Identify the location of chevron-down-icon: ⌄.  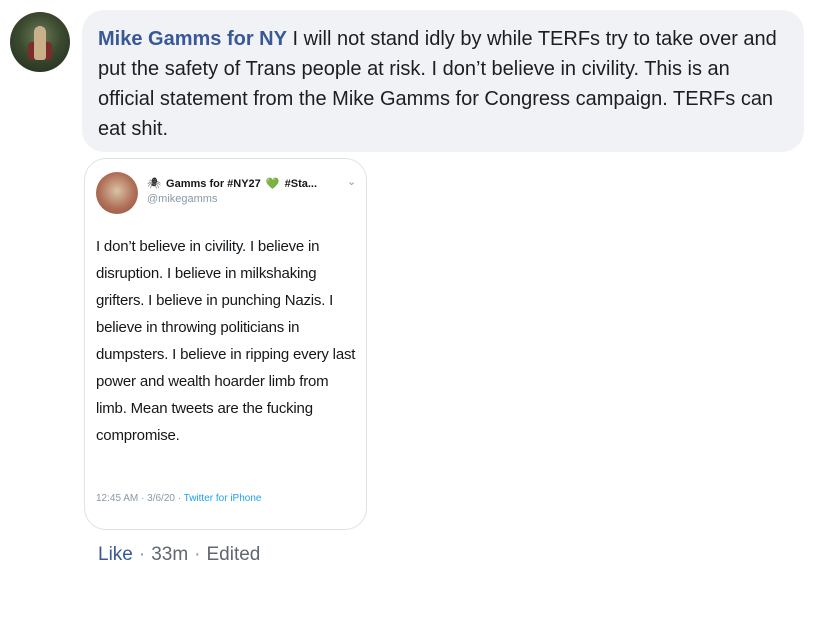
(352, 182).